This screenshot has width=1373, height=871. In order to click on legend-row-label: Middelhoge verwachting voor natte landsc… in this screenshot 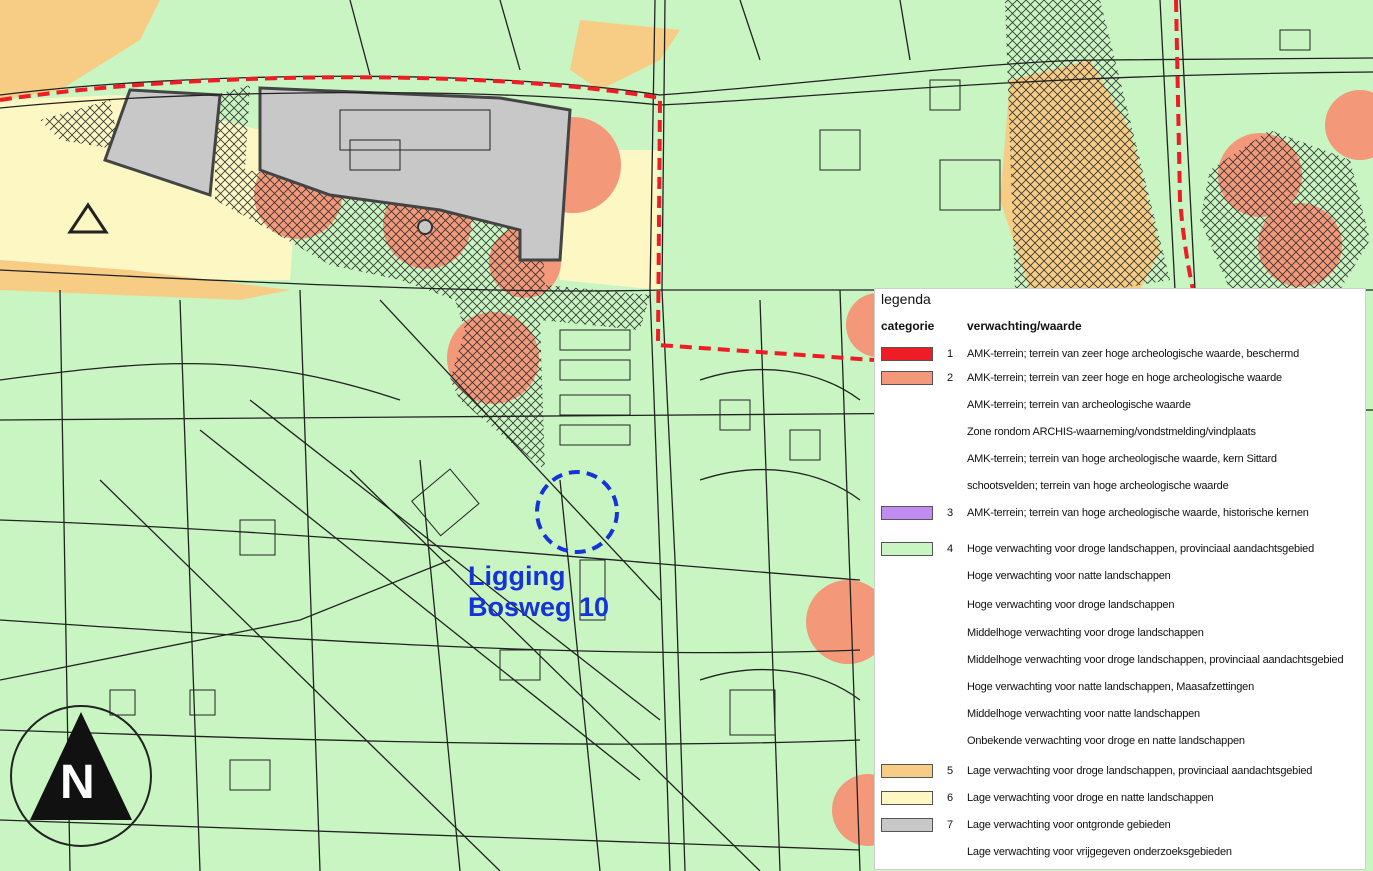, I will do `click(1083, 714)`.